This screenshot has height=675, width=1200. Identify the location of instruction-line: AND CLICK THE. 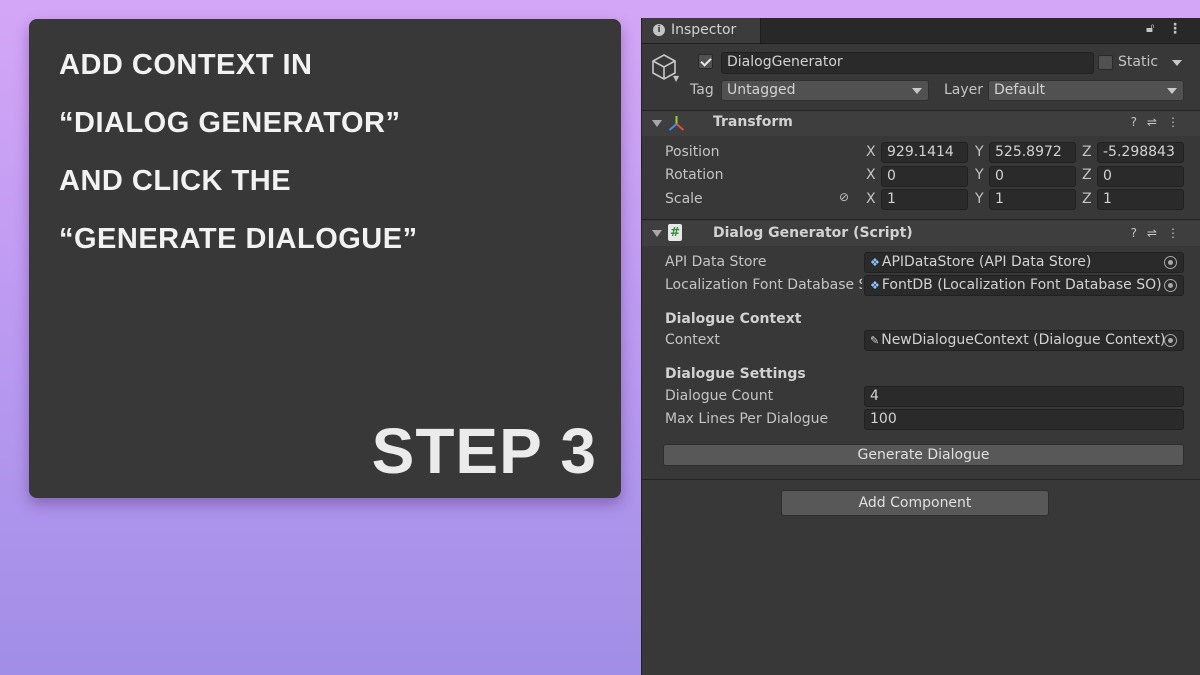
(175, 181).